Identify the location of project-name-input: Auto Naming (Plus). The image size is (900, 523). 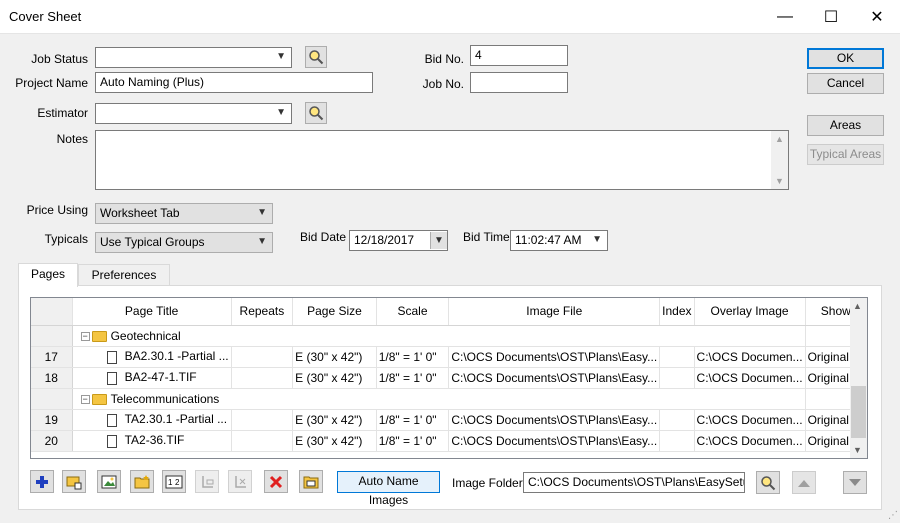
(234, 82).